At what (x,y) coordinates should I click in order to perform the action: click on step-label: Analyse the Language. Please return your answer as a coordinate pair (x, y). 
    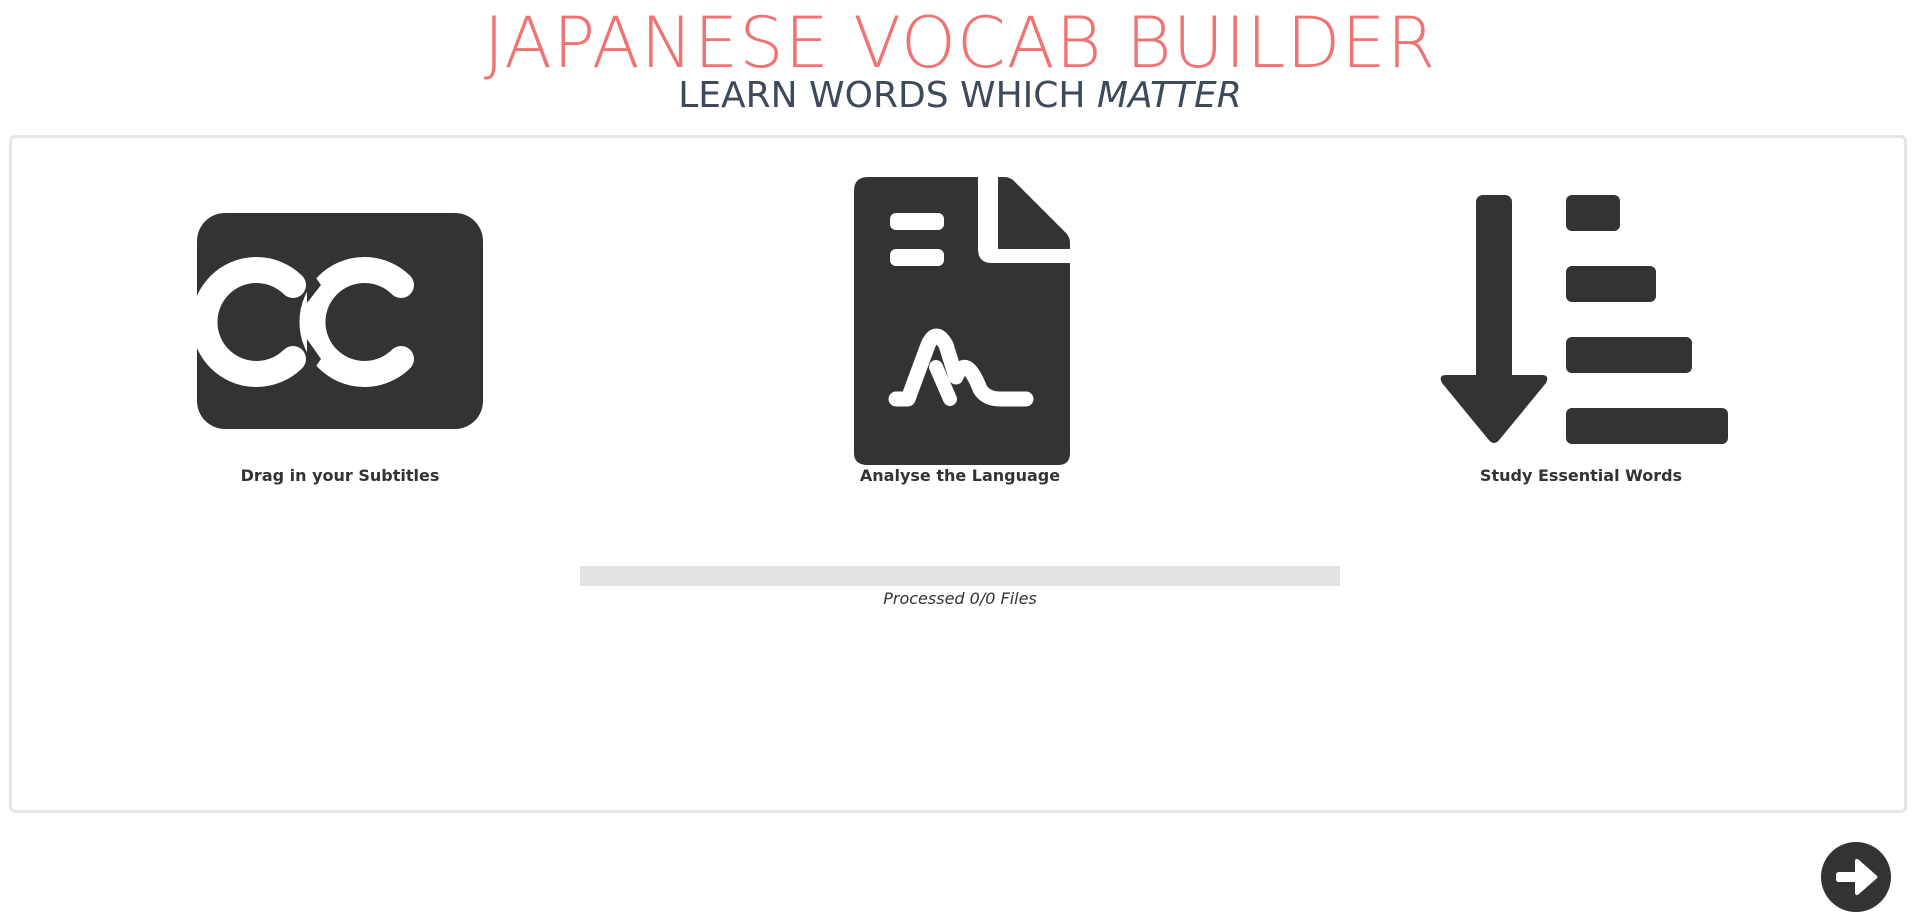
    Looking at the image, I should click on (960, 475).